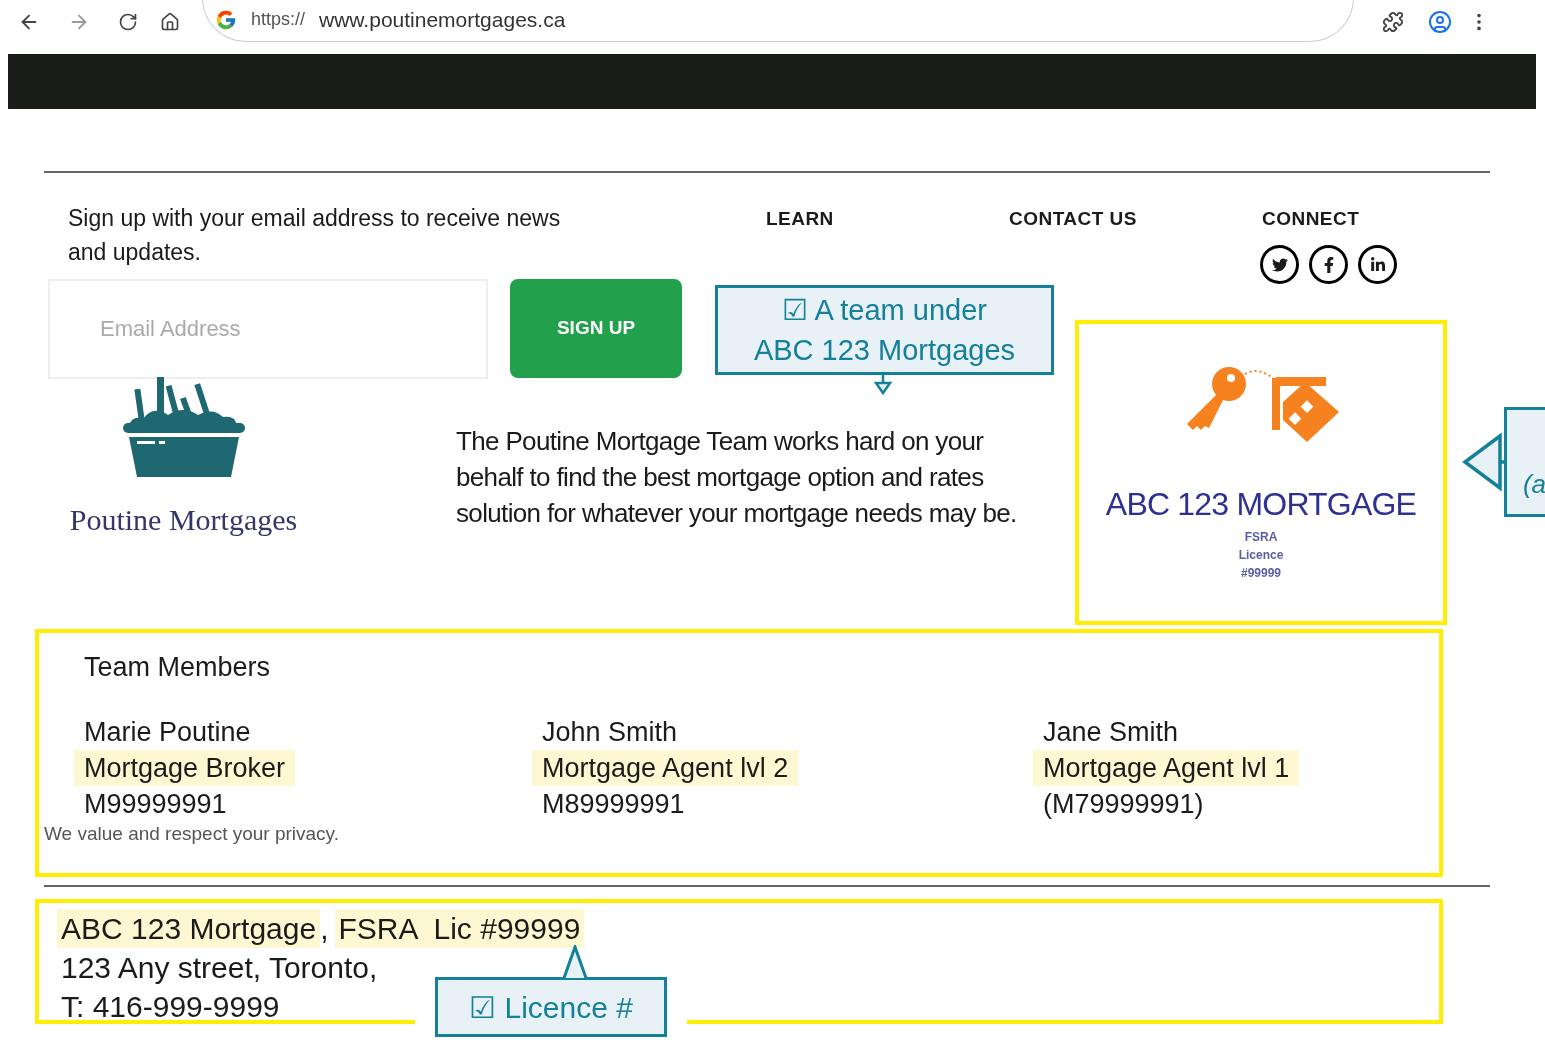 The image size is (1545, 1051). Describe the element at coordinates (459, 928) in the screenshot. I see `company-licence: FSRA Lic #99999` at that location.